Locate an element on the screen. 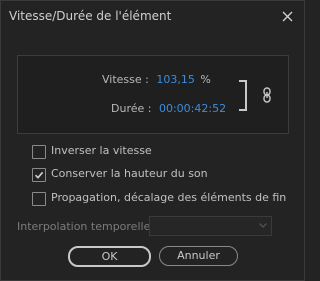  speed-label: Vitesse : is located at coordinates (125, 79).